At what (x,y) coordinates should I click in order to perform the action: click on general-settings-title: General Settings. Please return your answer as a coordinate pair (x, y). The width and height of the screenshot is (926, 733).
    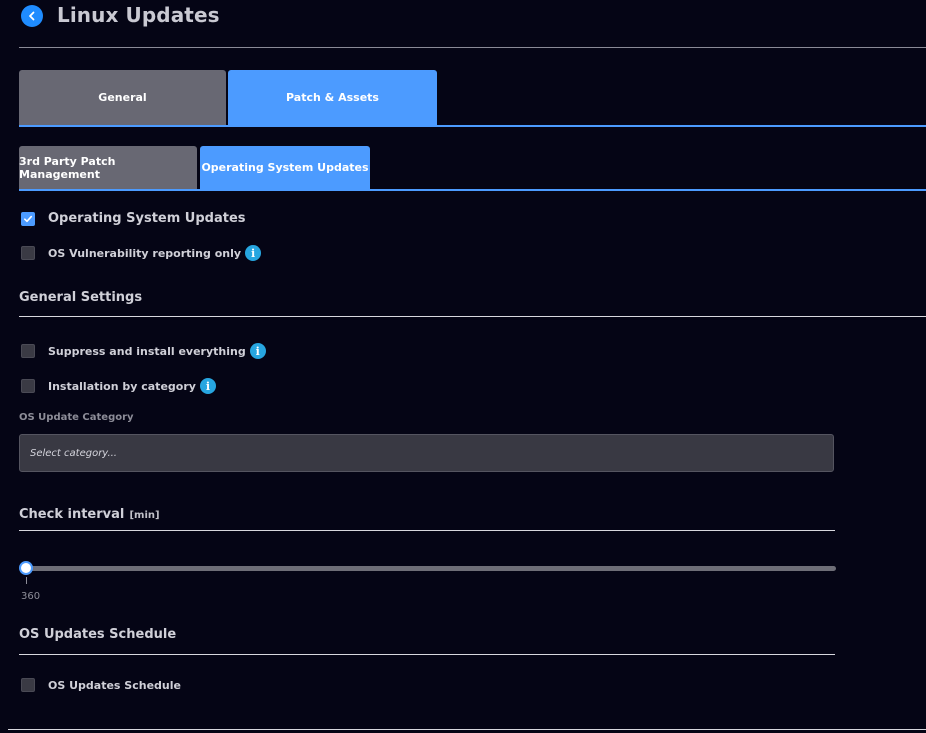
    Looking at the image, I should click on (81, 297).